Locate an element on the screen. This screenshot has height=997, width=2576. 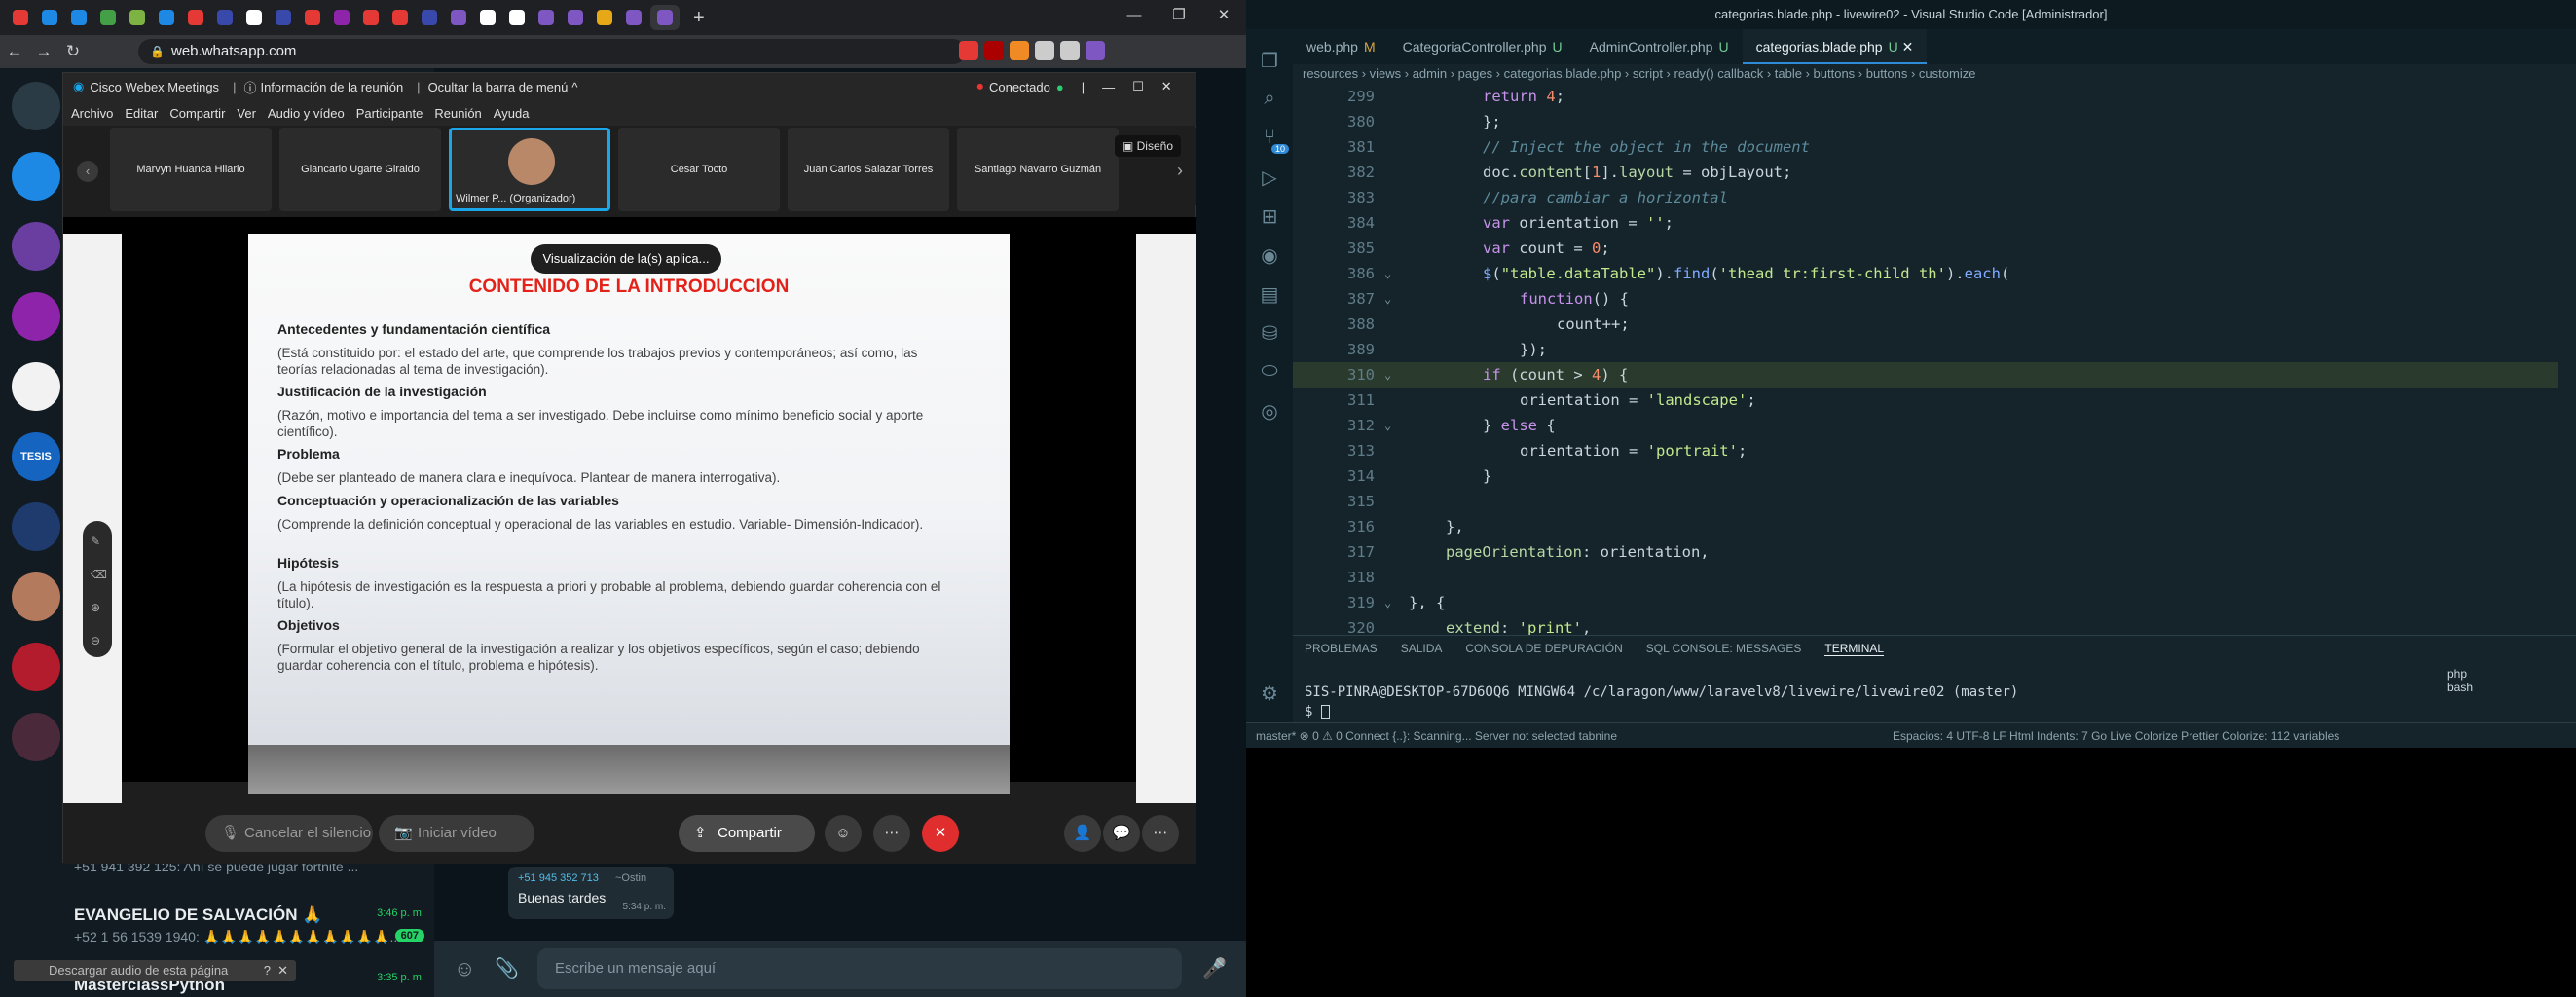
settings-gear-icon: ⚙ is located at coordinates (1269, 693).